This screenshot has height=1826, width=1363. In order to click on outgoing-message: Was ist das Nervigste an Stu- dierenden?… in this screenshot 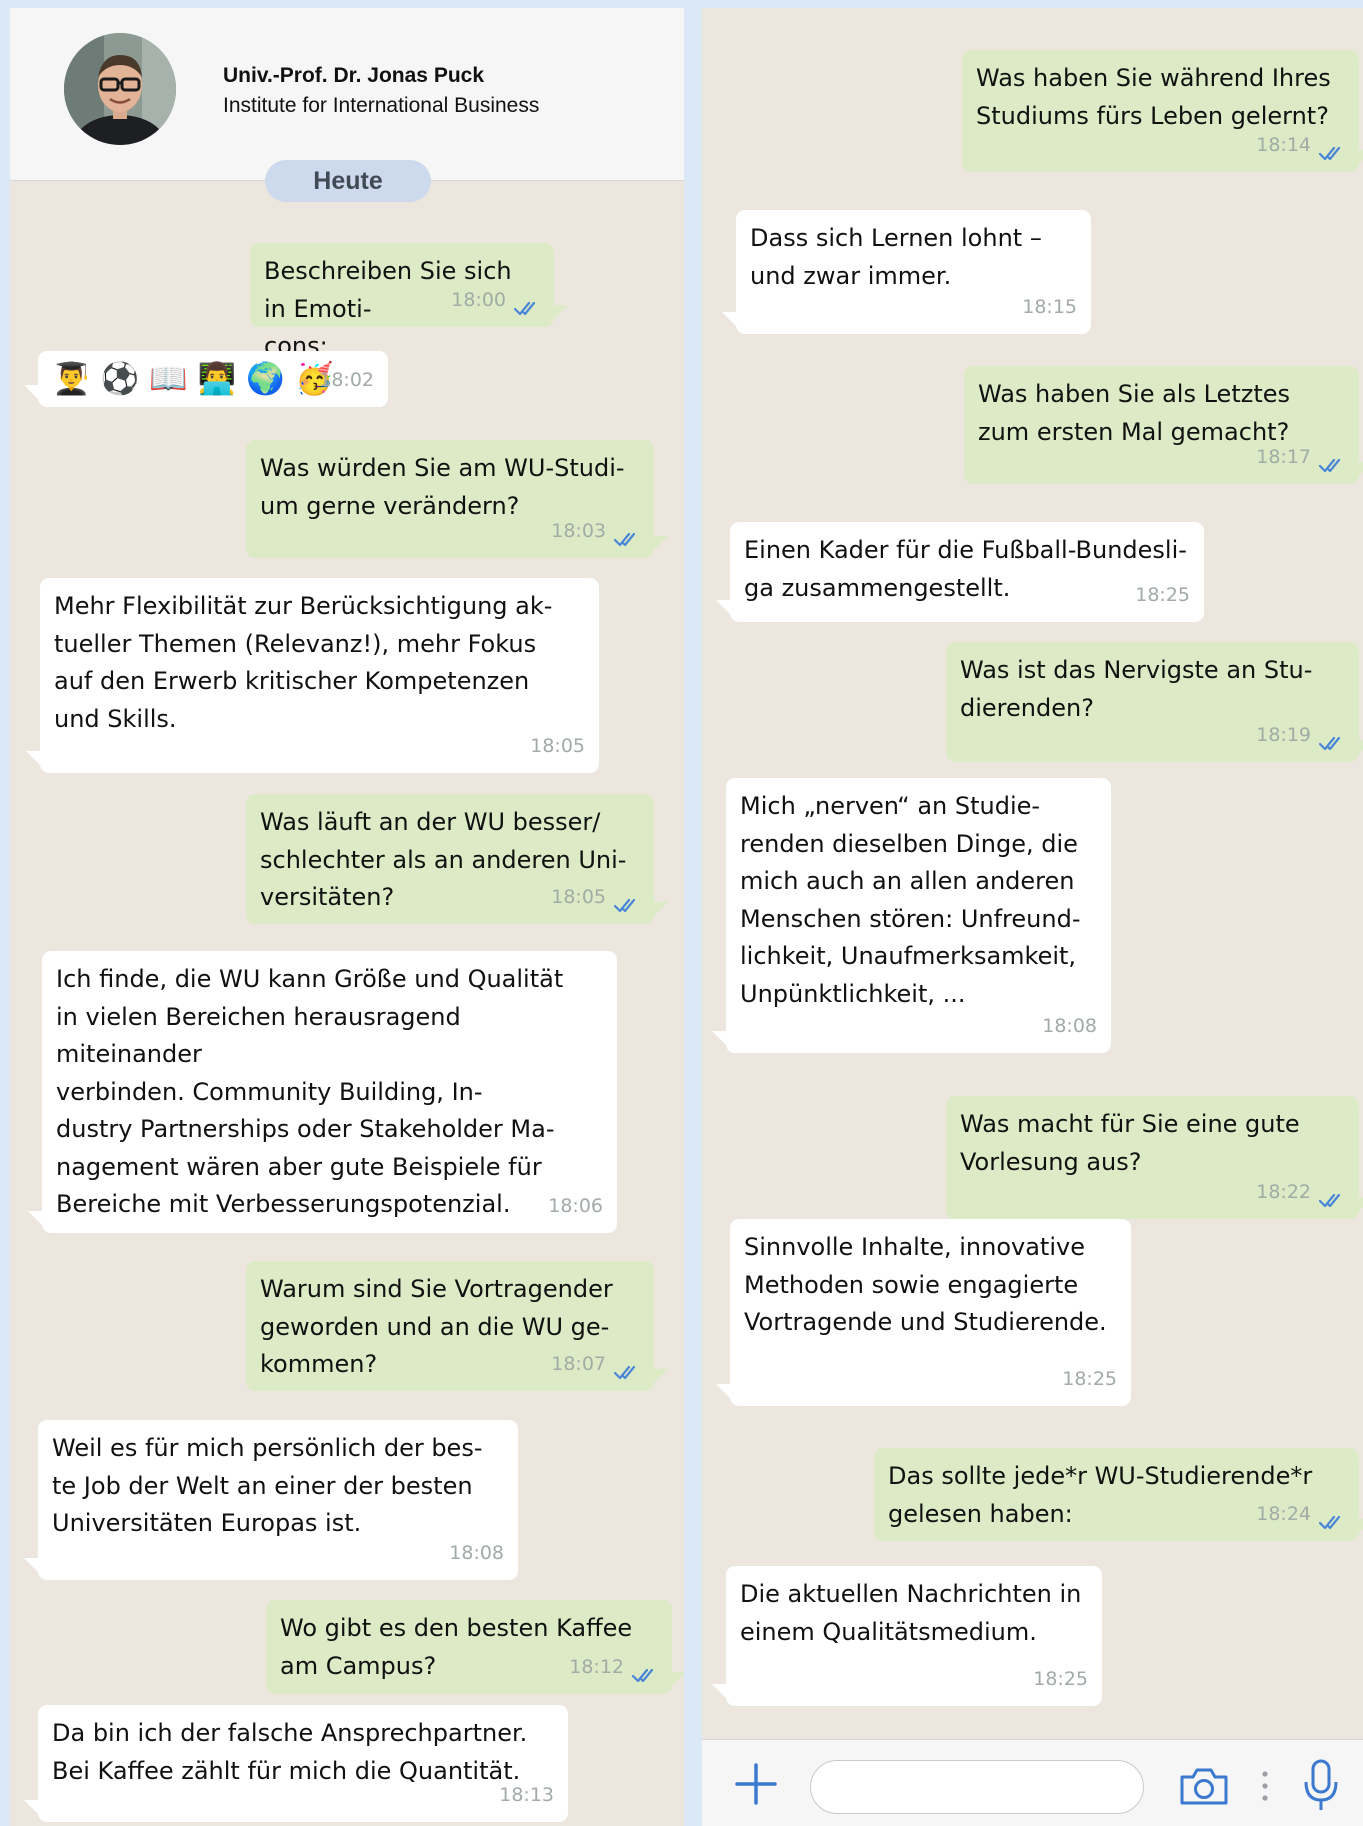, I will do `click(1154, 702)`.